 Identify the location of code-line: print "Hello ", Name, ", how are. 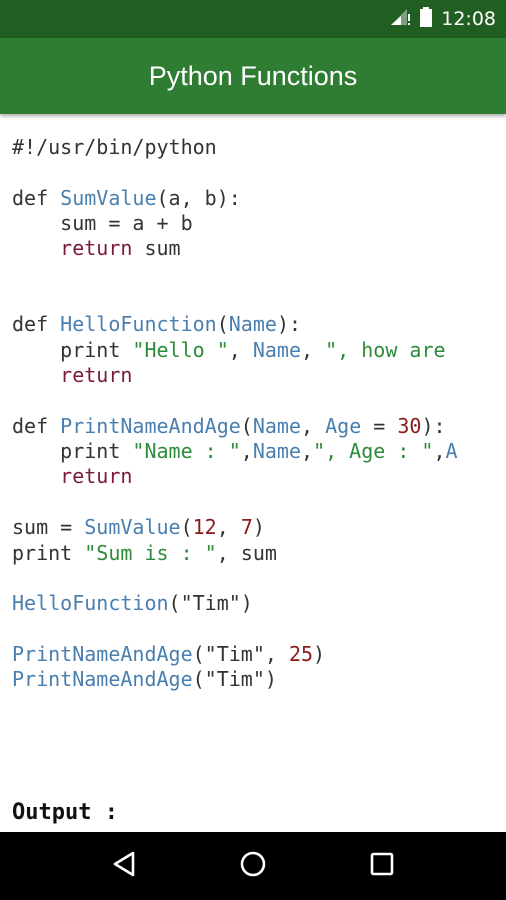
(229, 349).